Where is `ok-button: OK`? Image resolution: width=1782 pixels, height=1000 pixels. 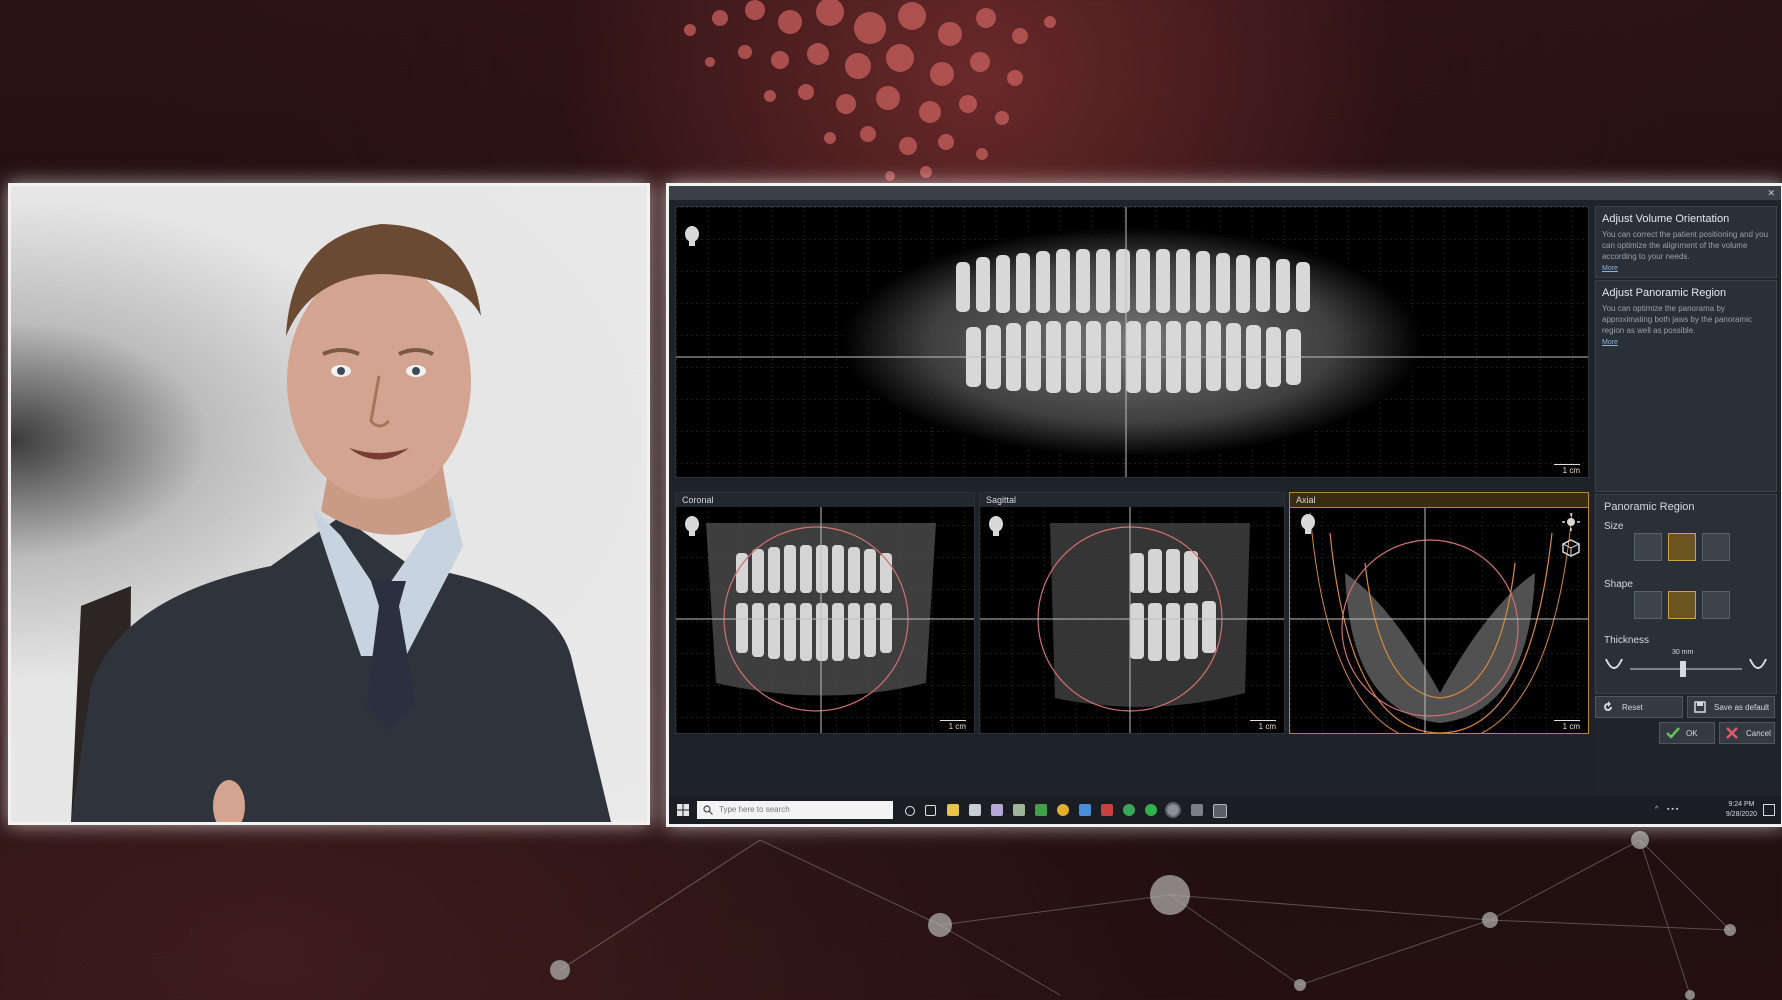 ok-button: OK is located at coordinates (1687, 733).